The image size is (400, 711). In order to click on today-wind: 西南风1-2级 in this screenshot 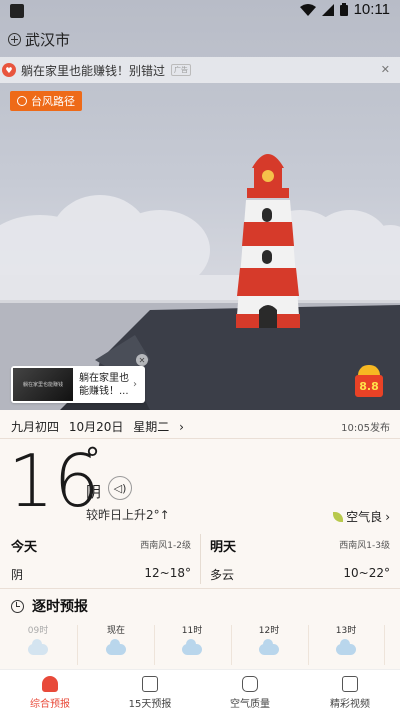, I will do `click(165, 546)`.